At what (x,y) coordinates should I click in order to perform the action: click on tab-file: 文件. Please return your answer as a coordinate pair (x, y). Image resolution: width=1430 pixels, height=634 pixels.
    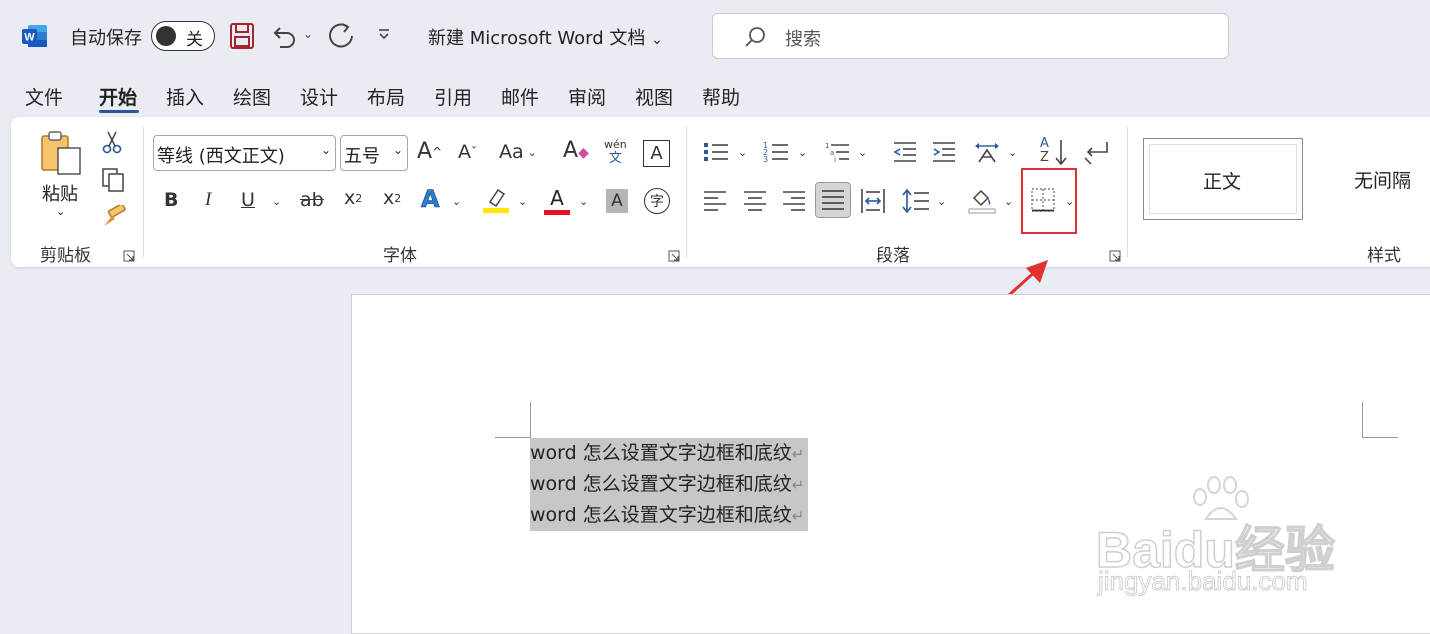
    Looking at the image, I should click on (44, 96).